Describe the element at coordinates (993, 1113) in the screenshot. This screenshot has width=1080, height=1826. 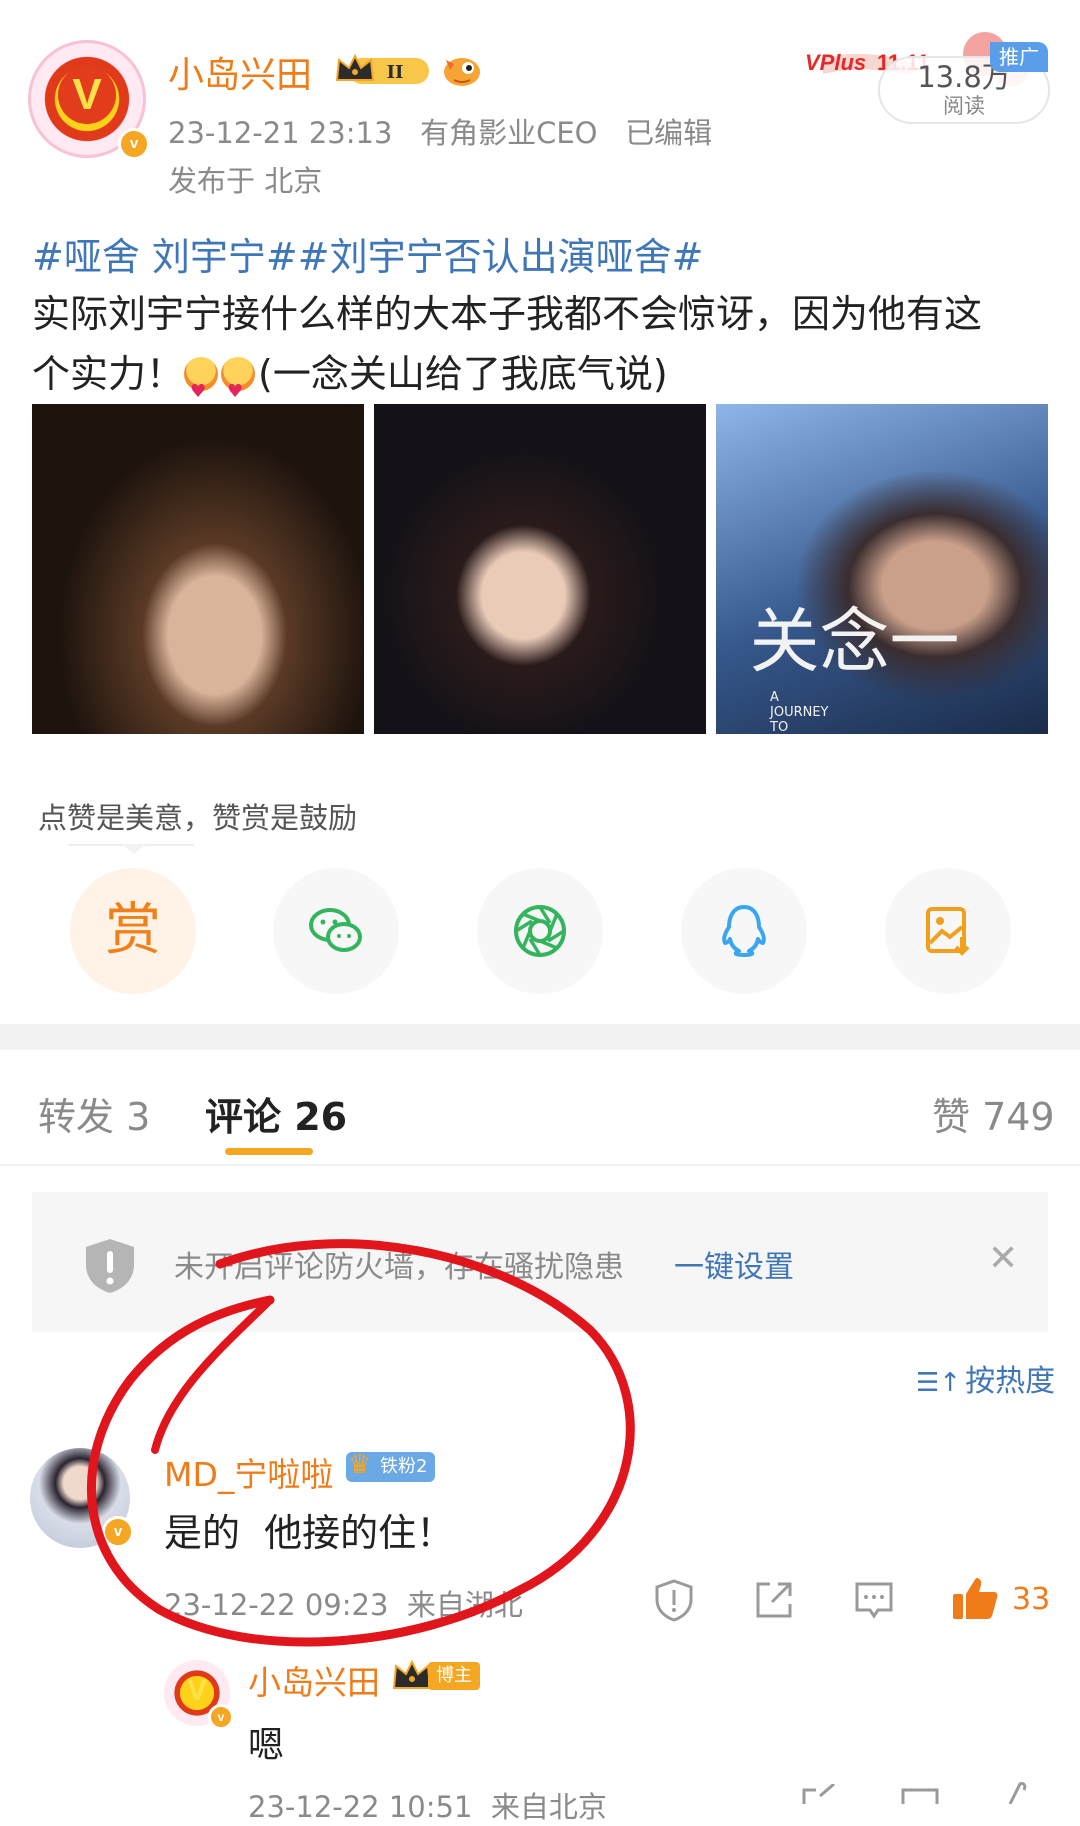
I see `tab-likes: 赞 749` at that location.